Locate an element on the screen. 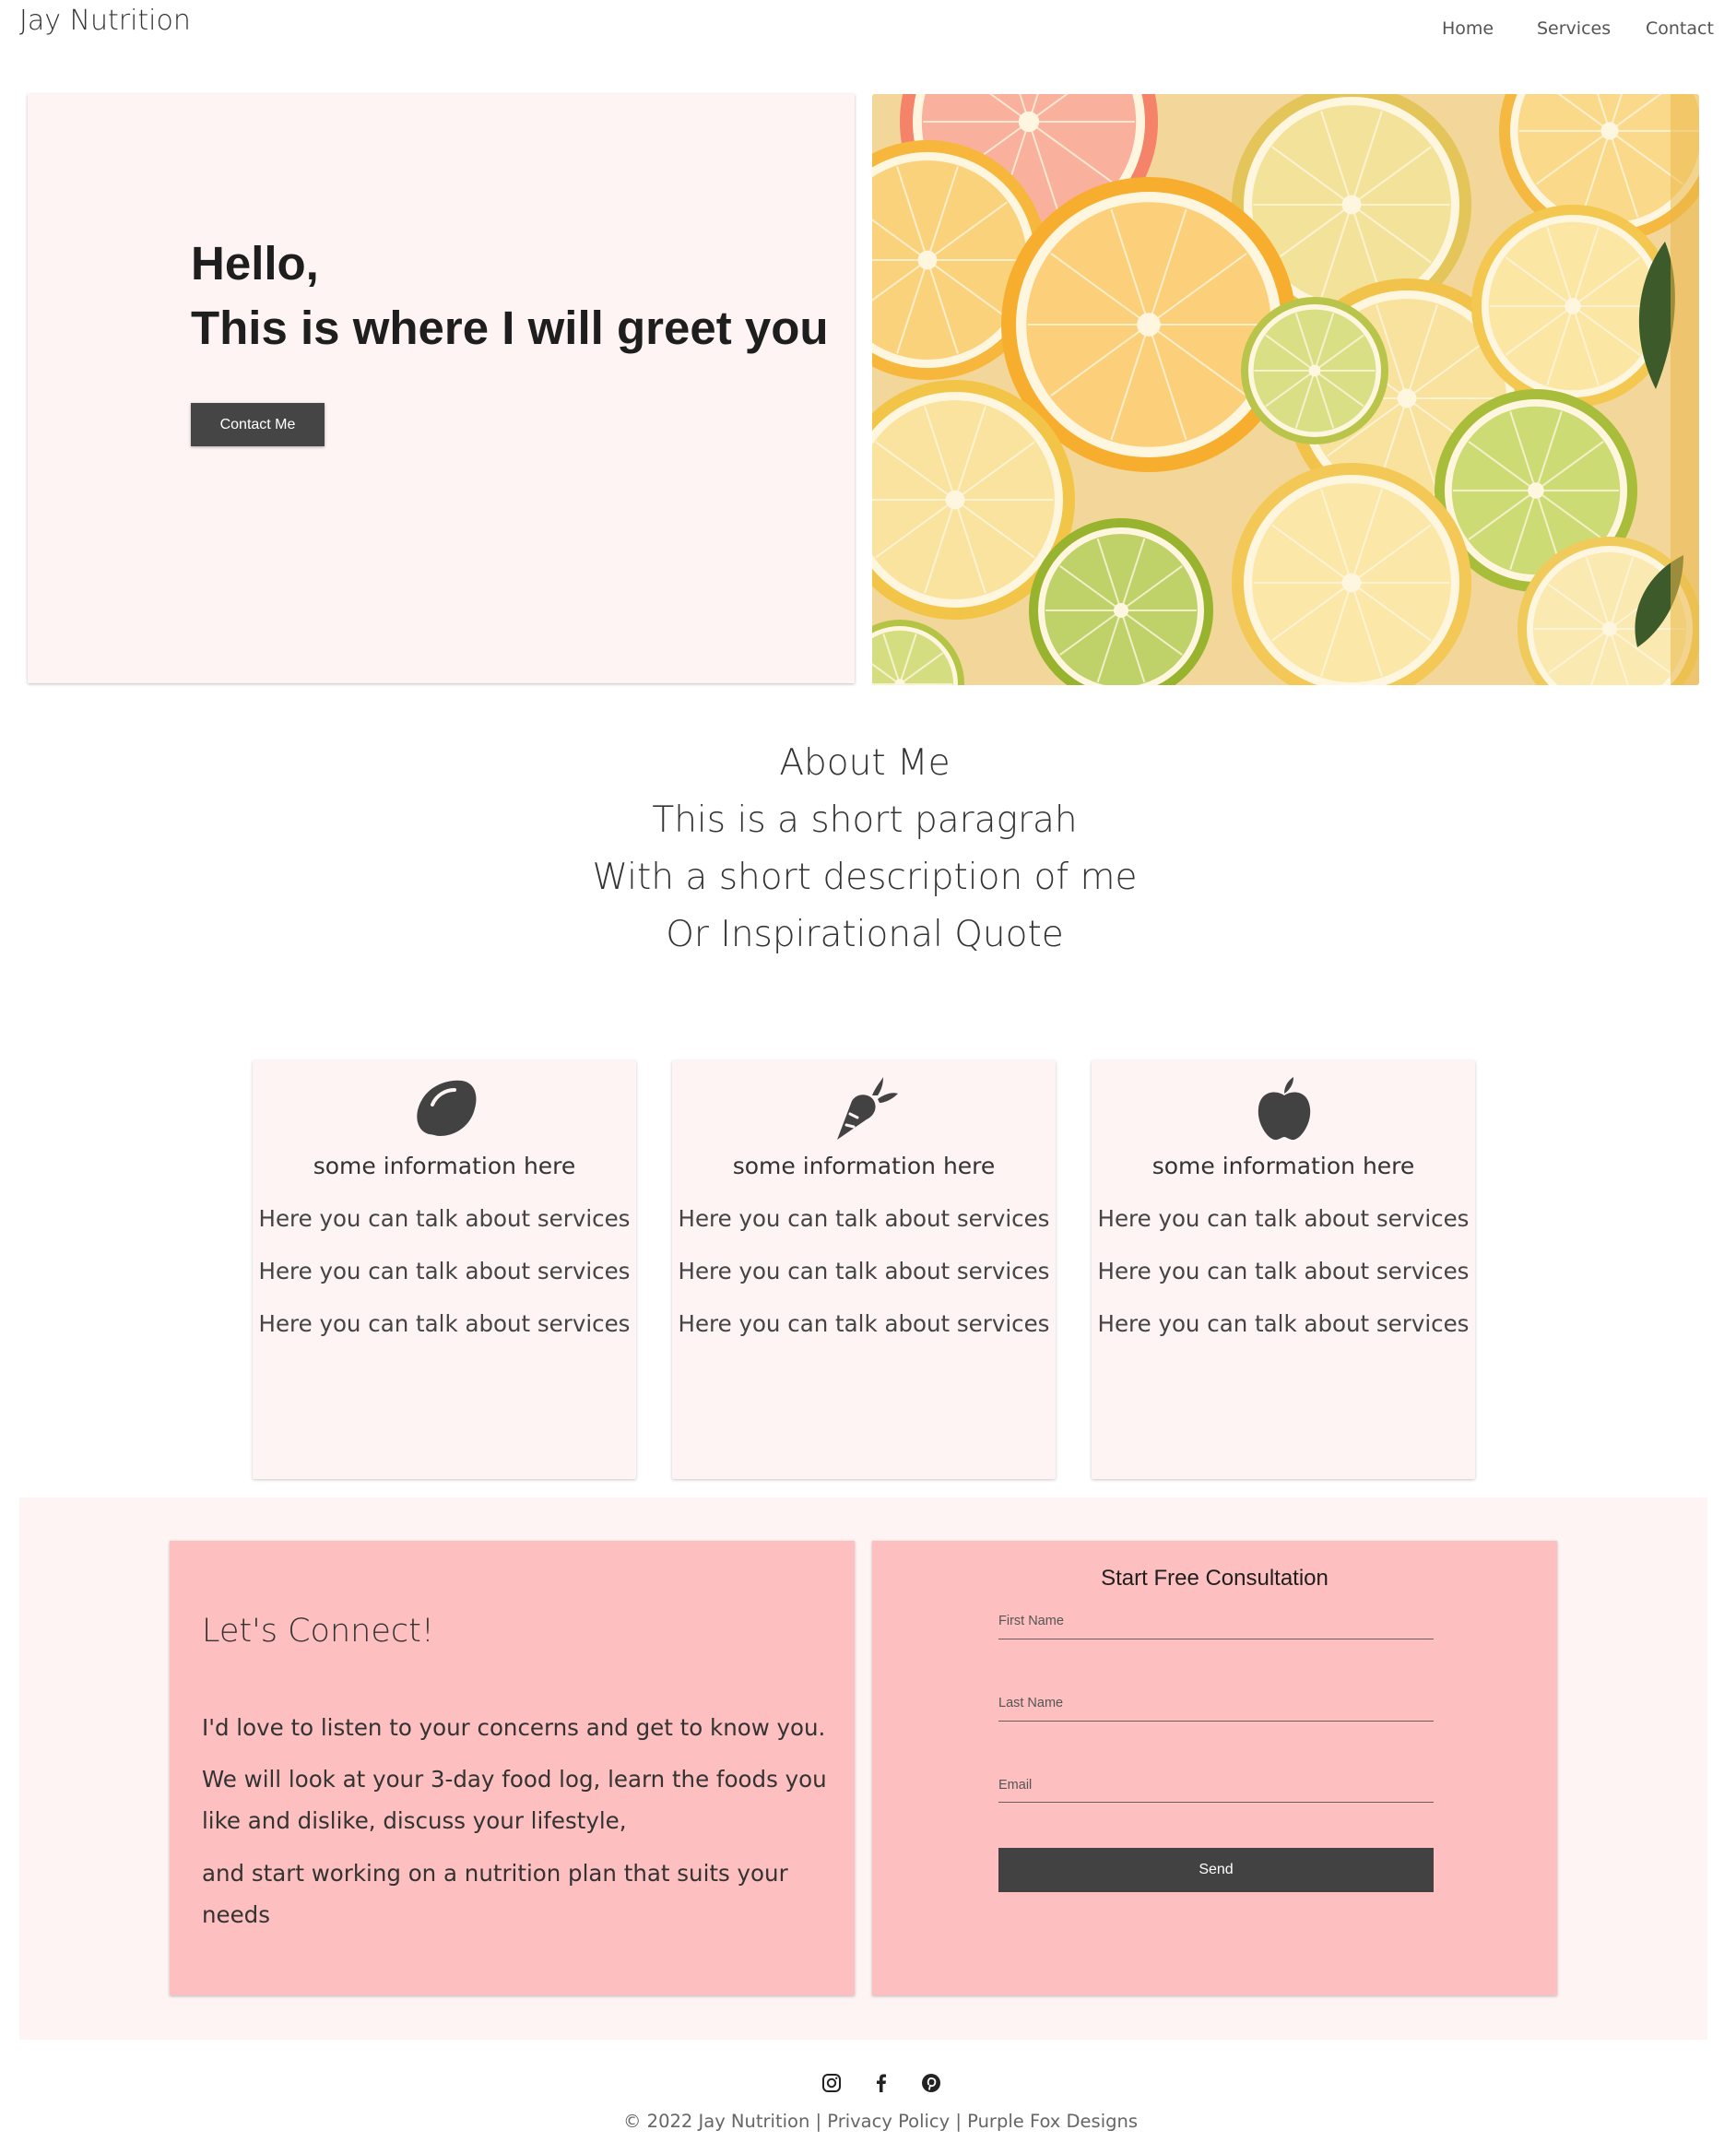  footer-copyright: © 2022 Jay Nutrition is located at coordinates (716, 2121).